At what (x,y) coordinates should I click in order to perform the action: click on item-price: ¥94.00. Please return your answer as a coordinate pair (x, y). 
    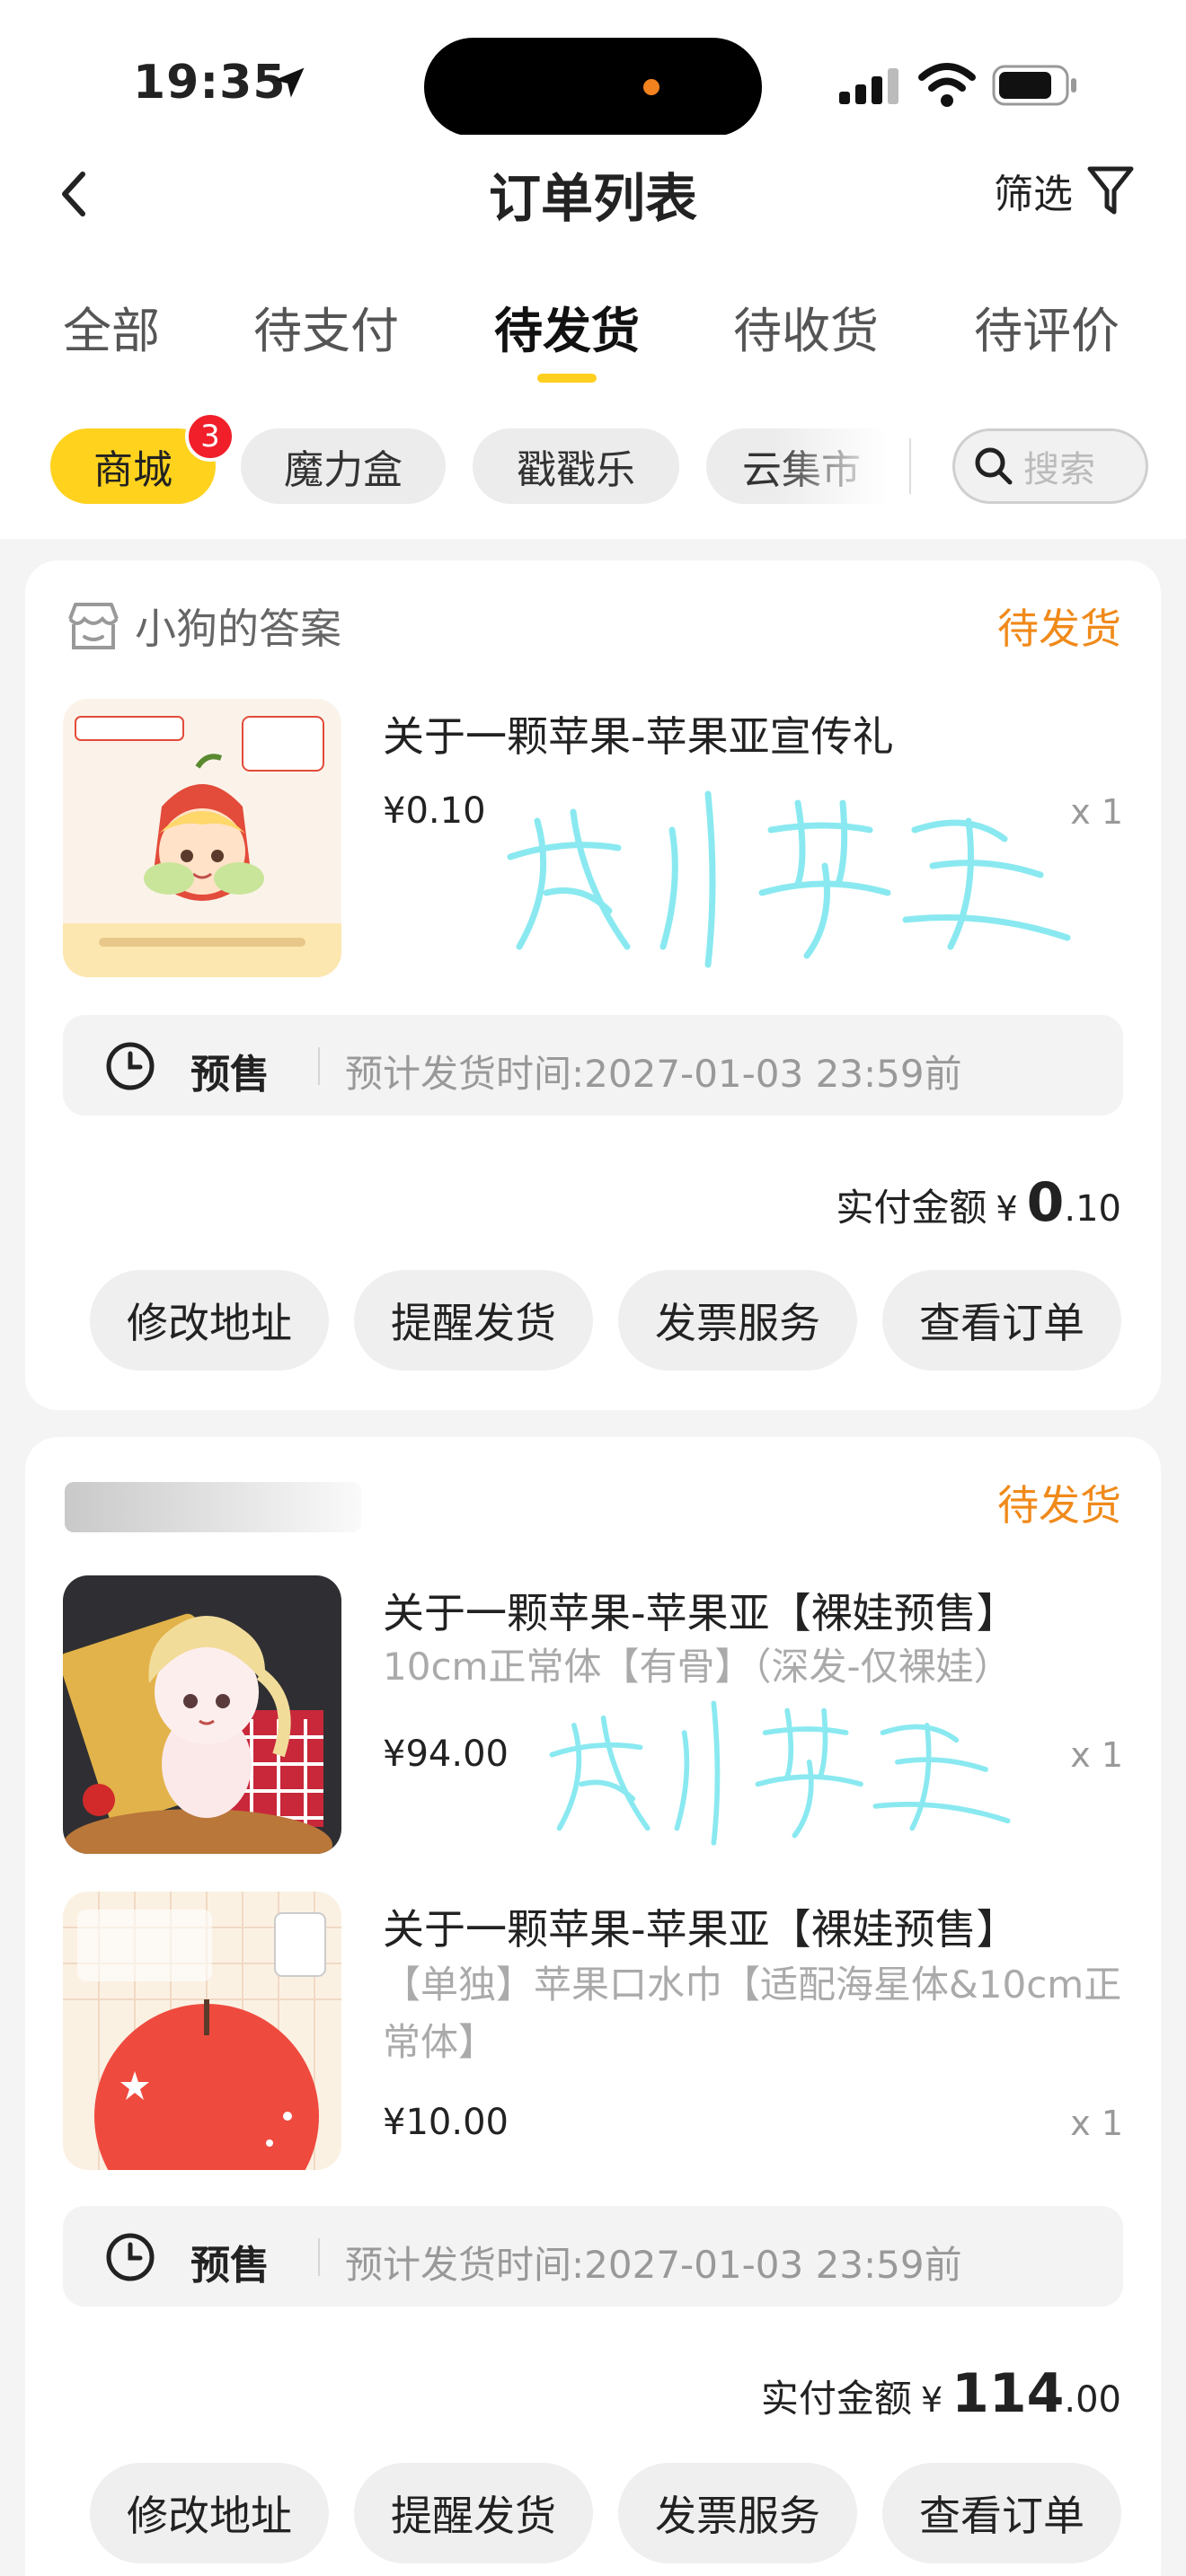
    Looking at the image, I should click on (446, 1754).